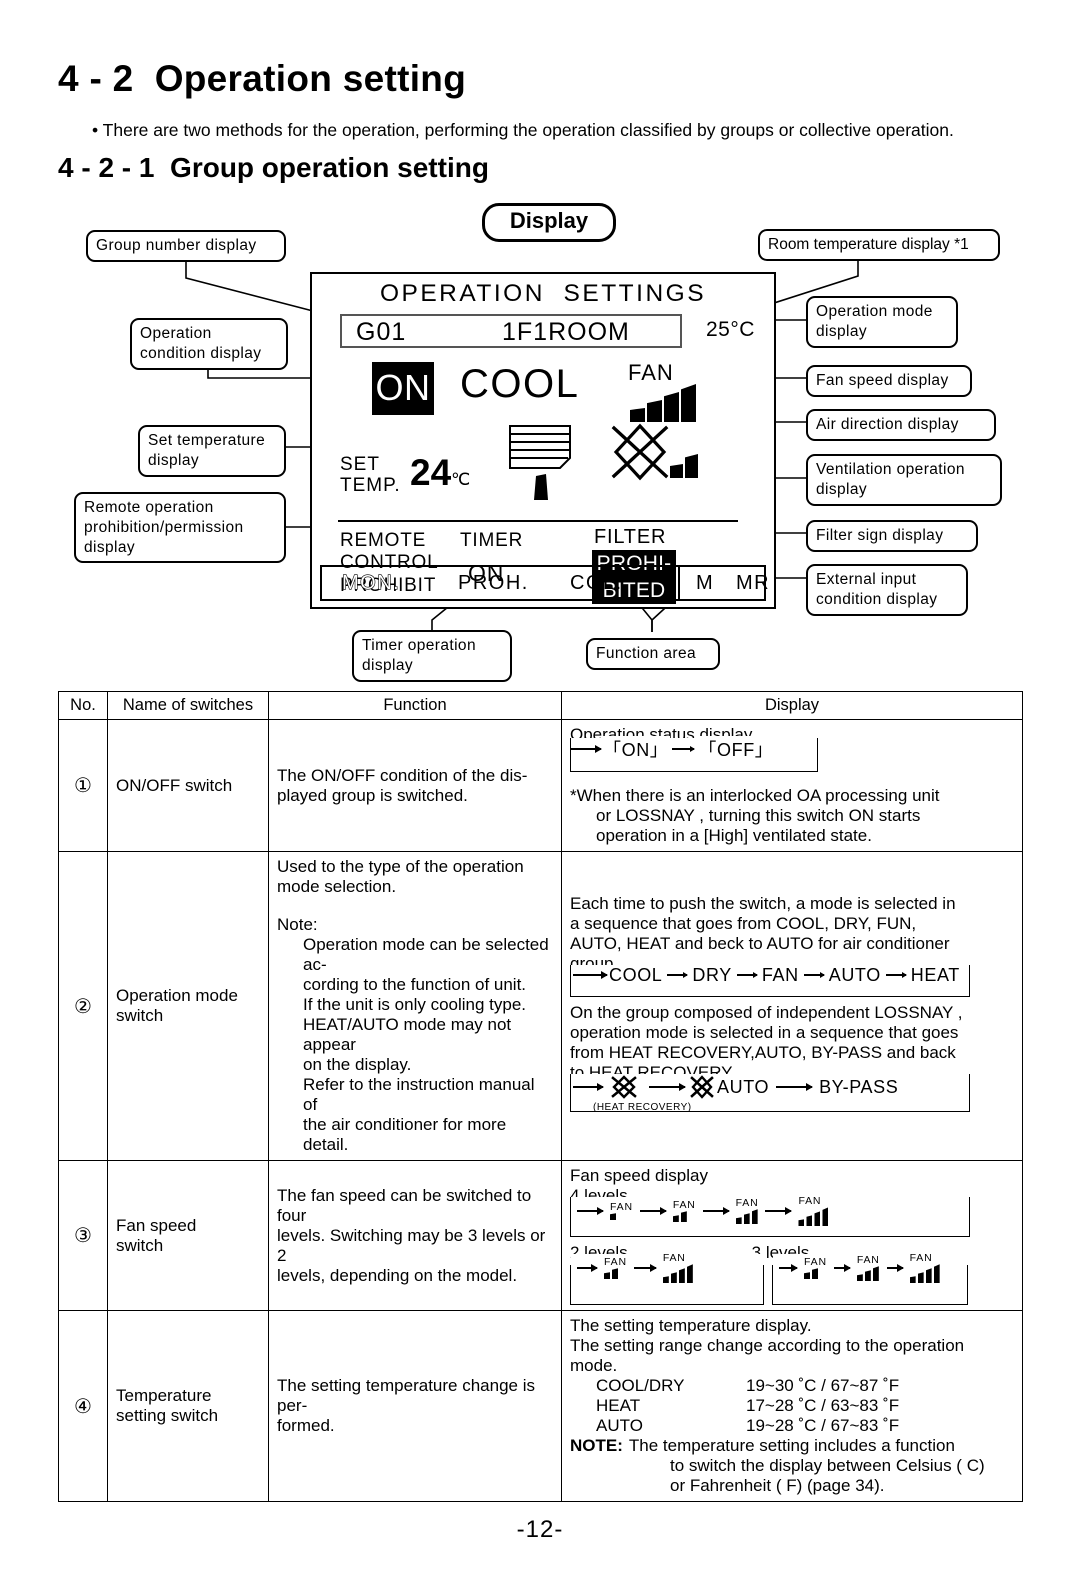 Image resolution: width=1080 pixels, height=1576 pixels. Describe the element at coordinates (403, 388) in the screenshot. I see `lcd-operation-status: ON` at that location.